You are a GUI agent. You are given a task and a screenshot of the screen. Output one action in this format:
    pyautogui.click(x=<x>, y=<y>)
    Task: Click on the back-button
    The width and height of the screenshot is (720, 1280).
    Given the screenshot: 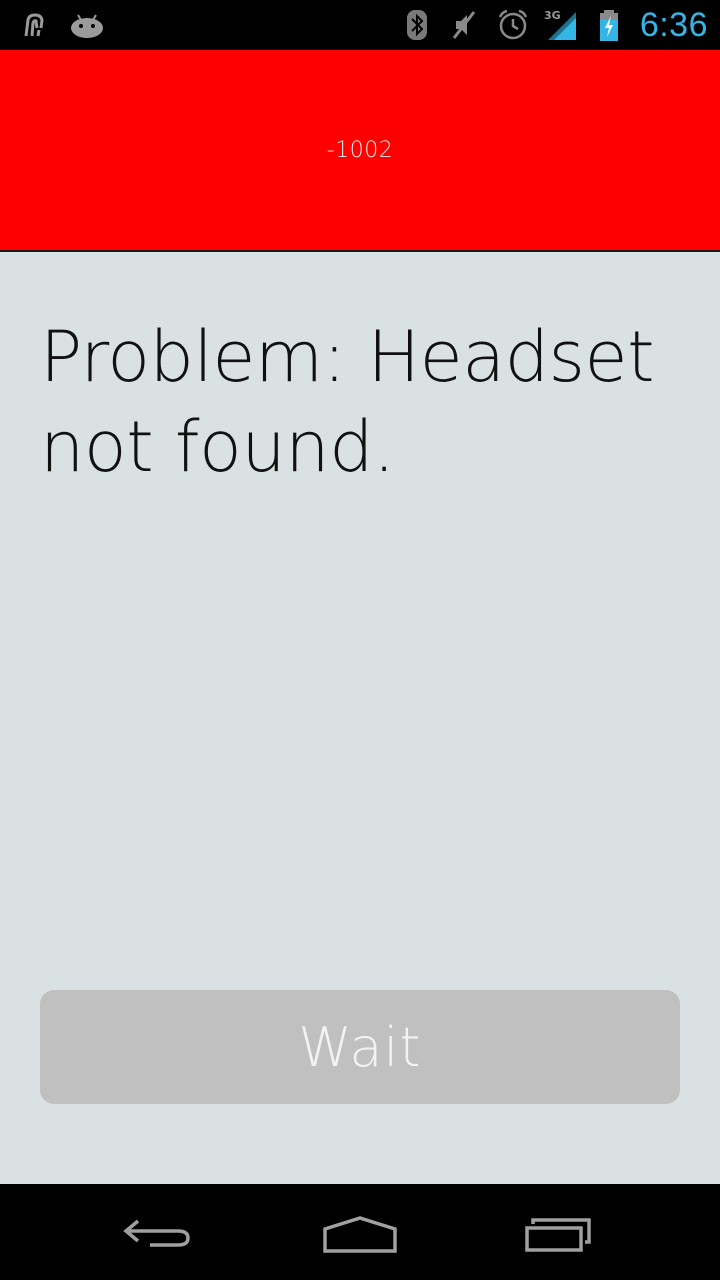 What is the action you would take?
    pyautogui.click(x=160, y=1232)
    